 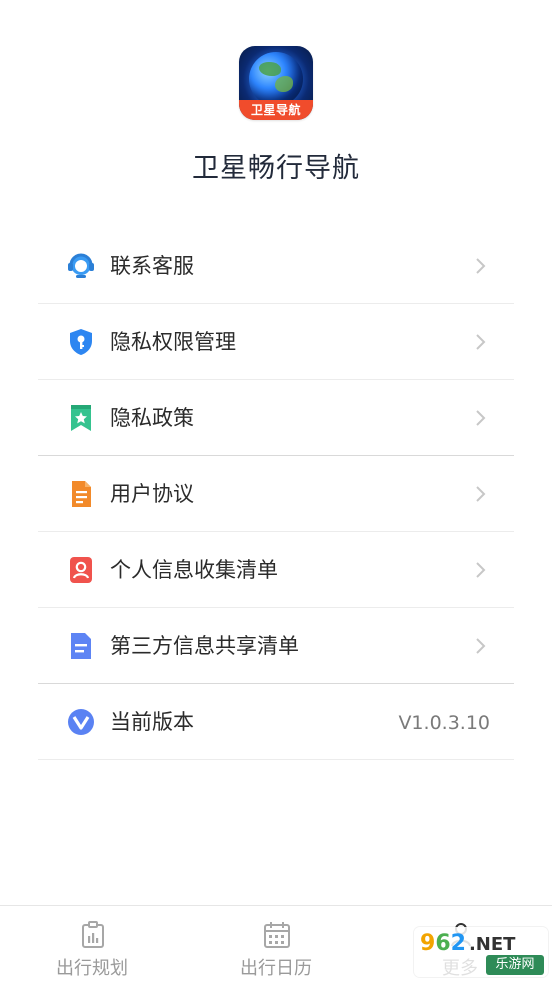 I want to click on menu-item-current-version: 当前版本 V1.0.3.10, so click(x=276, y=722).